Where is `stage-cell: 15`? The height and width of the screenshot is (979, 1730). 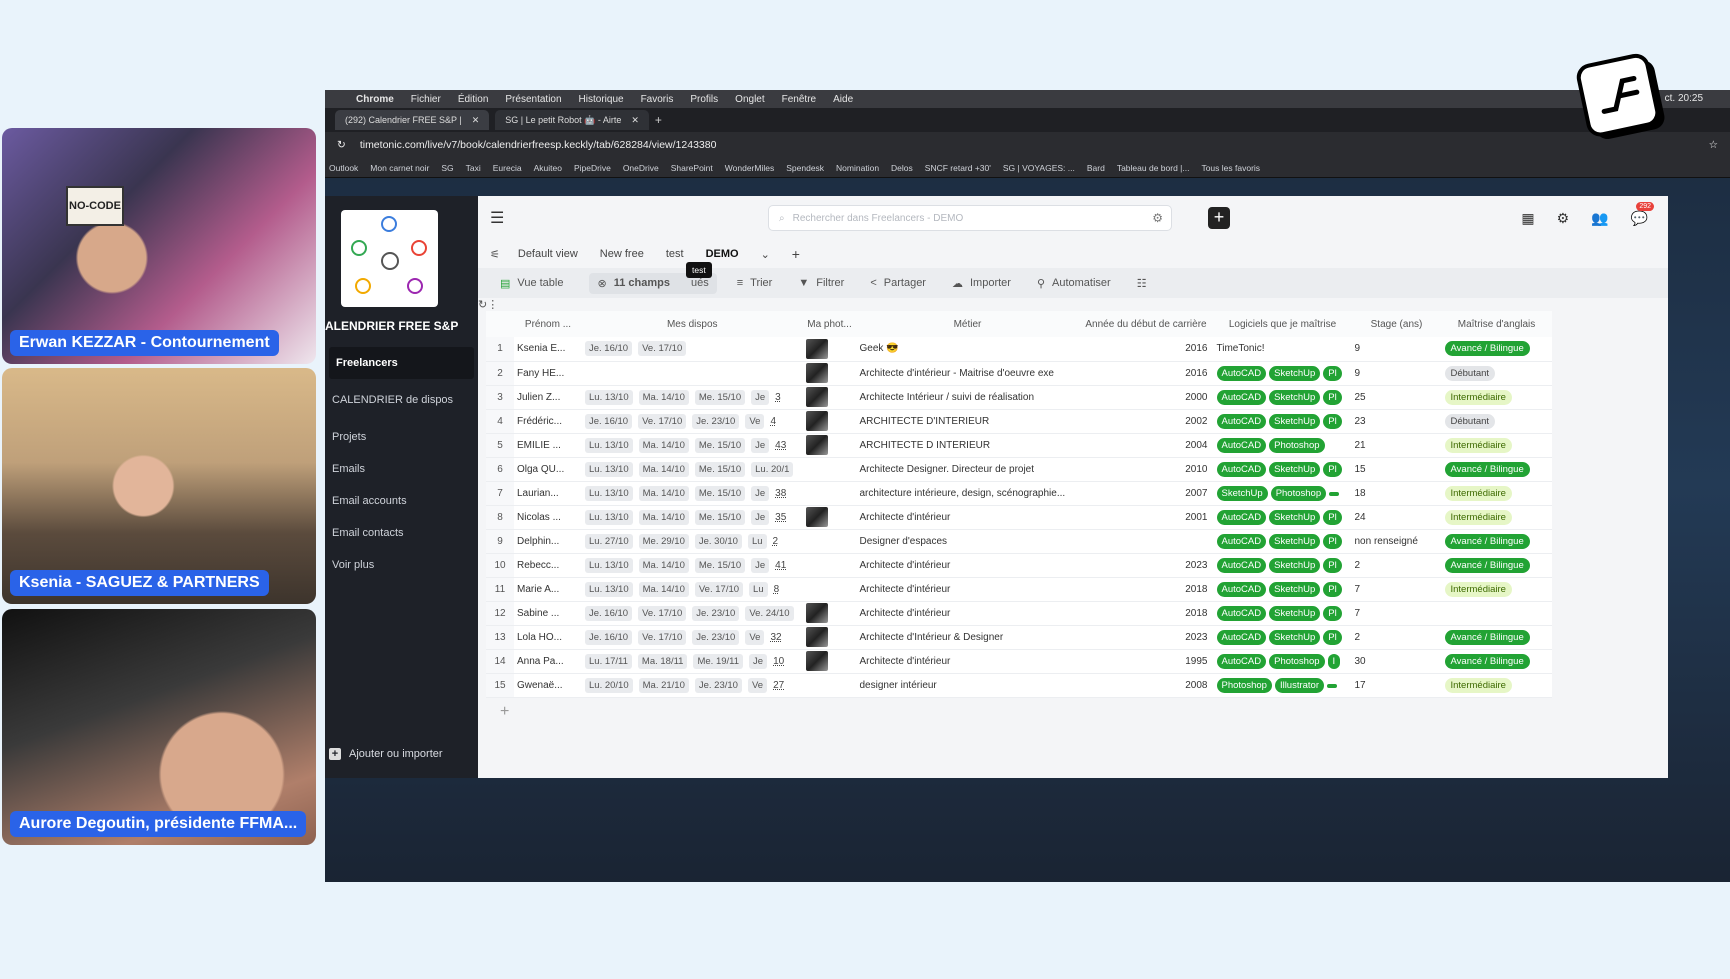
stage-cell: 15 is located at coordinates (1396, 469).